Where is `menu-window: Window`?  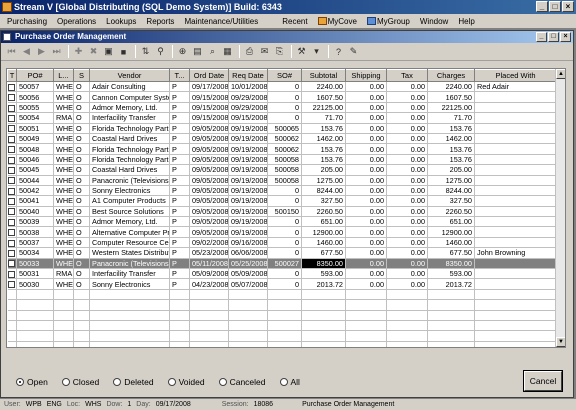 menu-window: Window is located at coordinates (434, 21).